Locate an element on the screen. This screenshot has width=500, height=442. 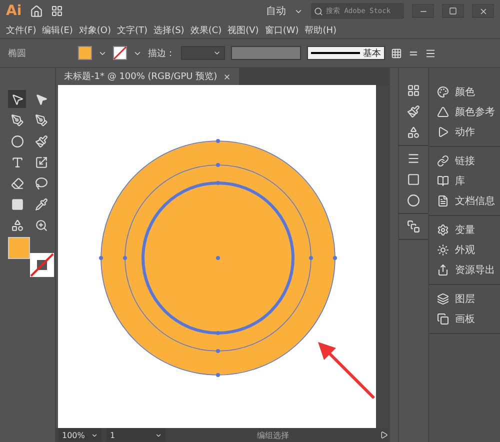
panel-item: 画板 is located at coordinates (466, 319).